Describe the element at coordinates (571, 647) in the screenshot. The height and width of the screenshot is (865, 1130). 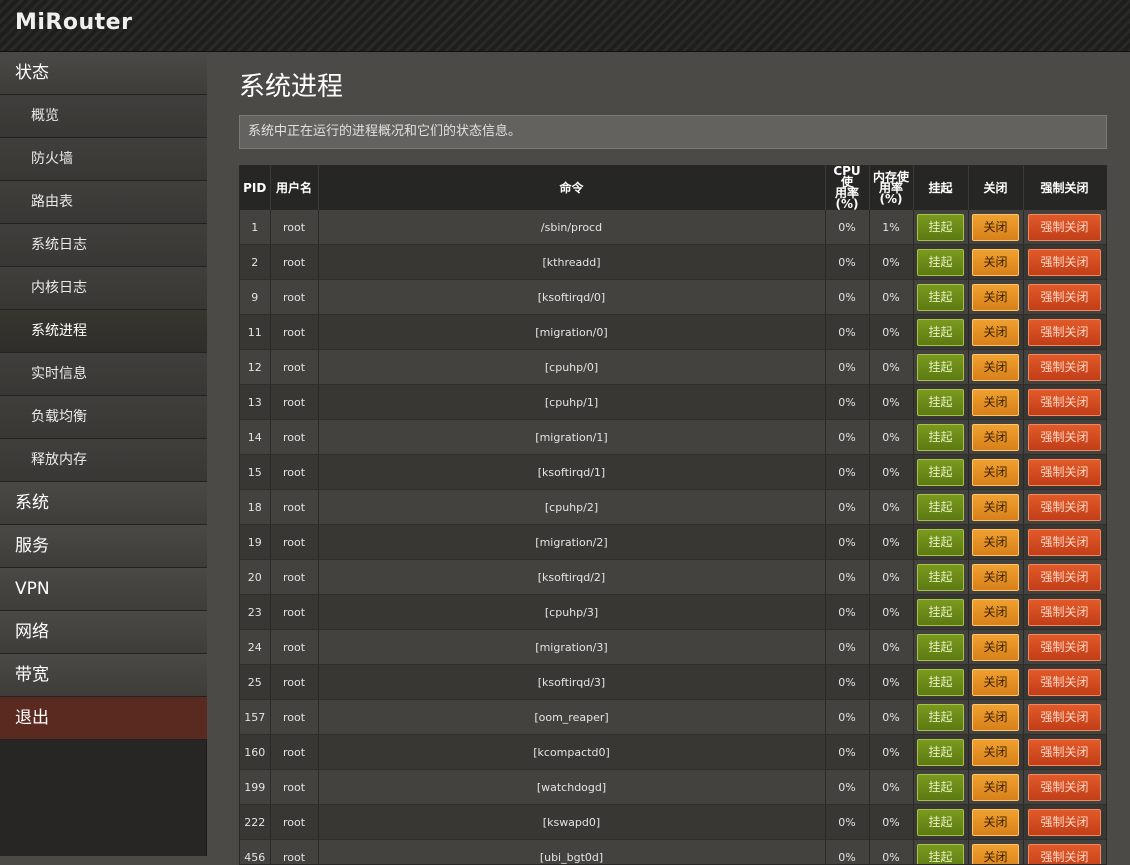
I see `cell-command: [migration/3]` at that location.